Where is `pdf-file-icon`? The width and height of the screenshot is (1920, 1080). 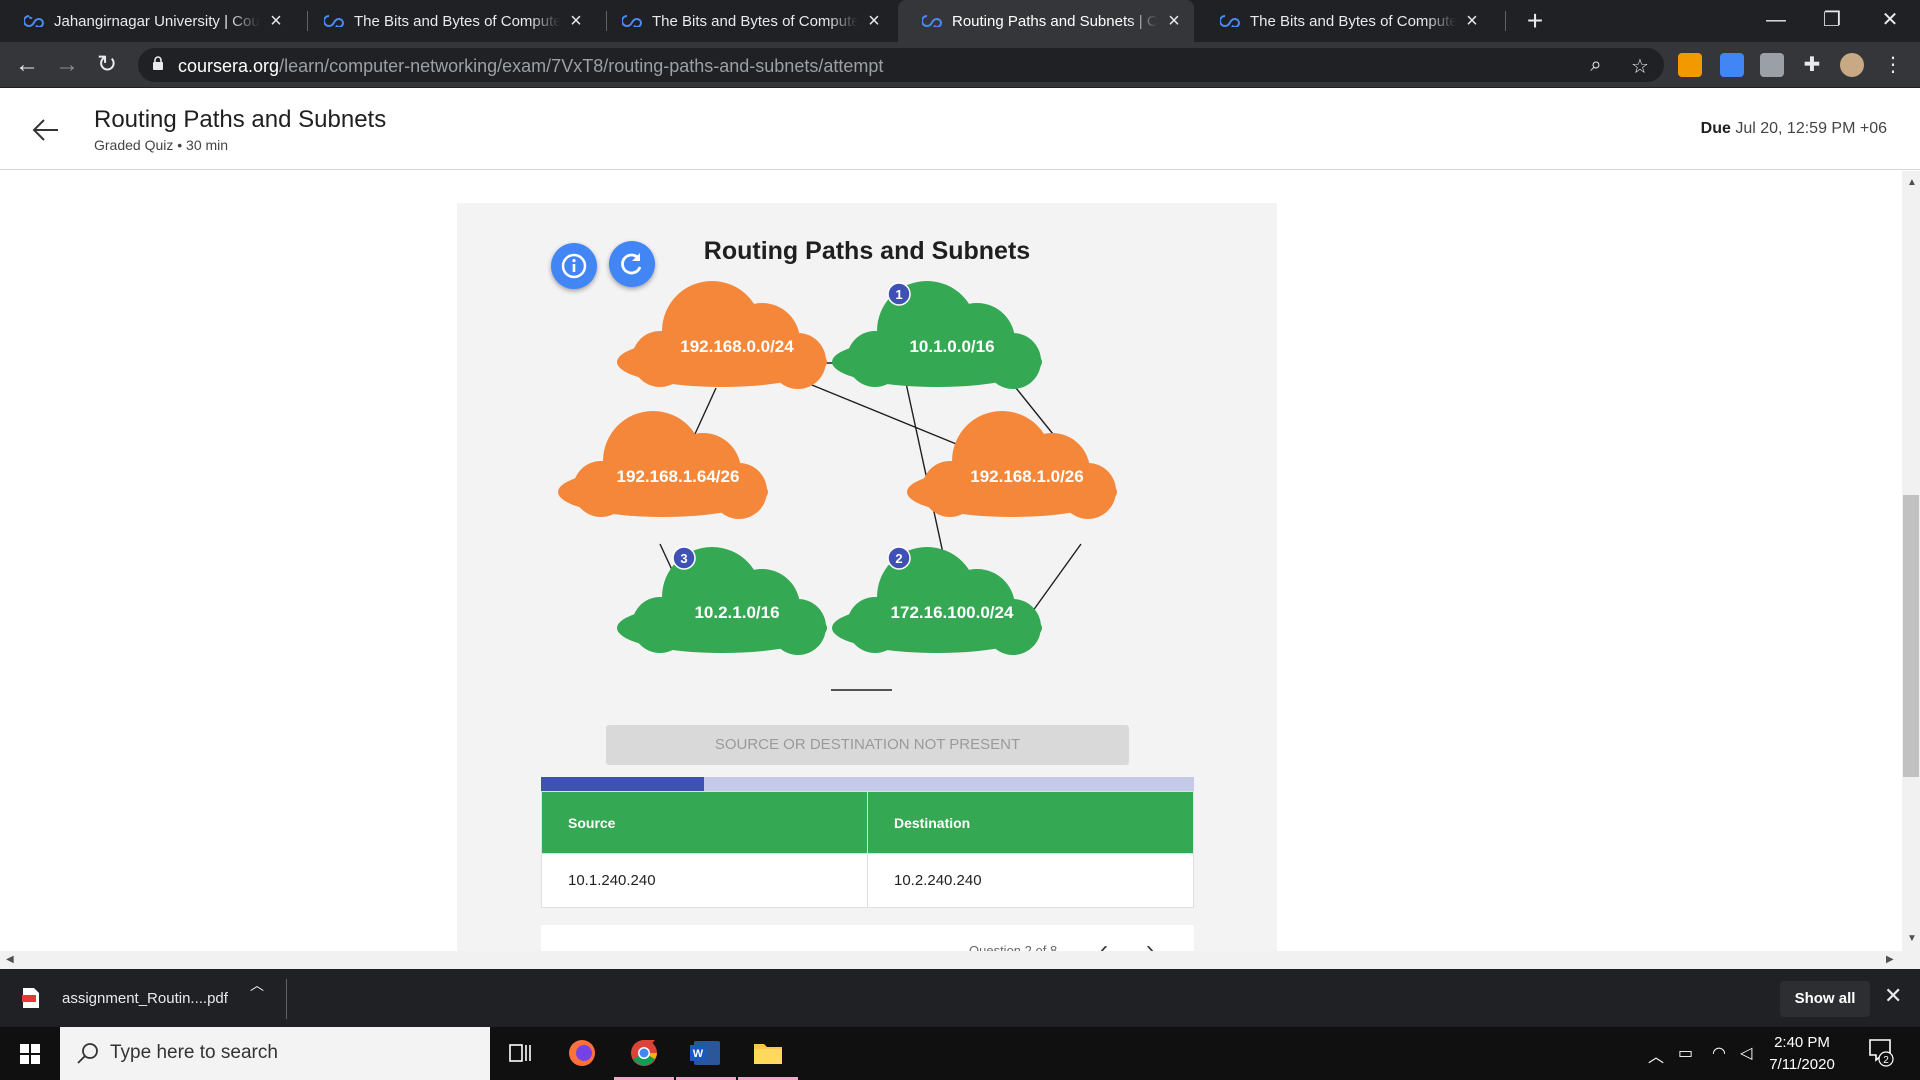 pdf-file-icon is located at coordinates (30, 998).